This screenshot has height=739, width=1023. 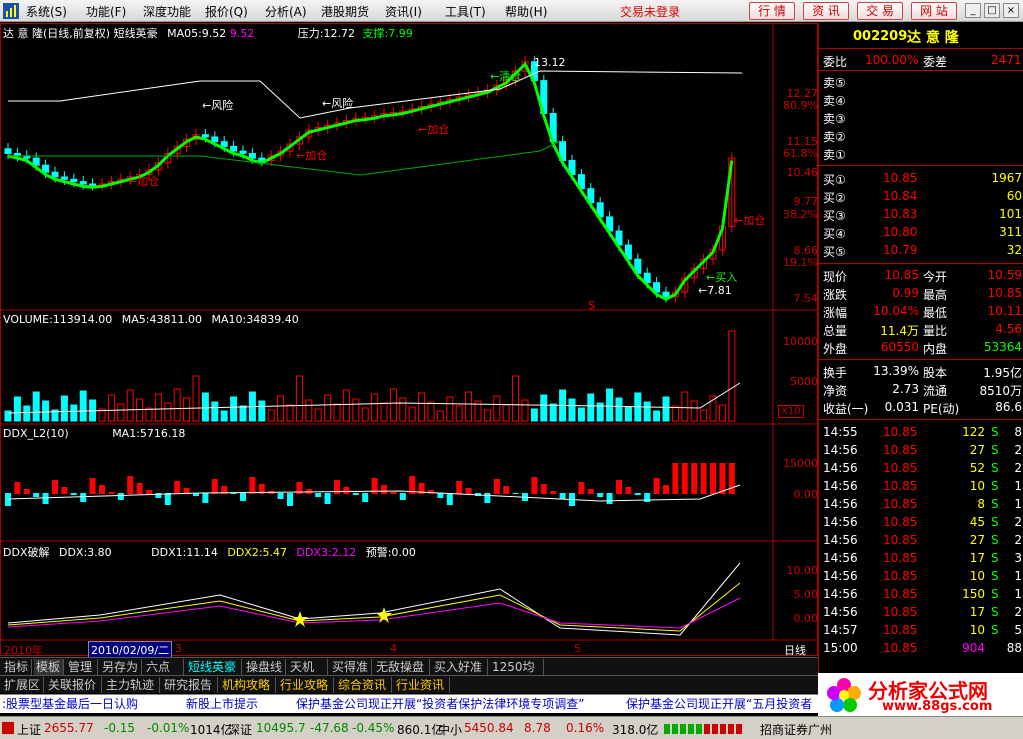 I want to click on news-button: 资 讯, so click(x=826, y=11).